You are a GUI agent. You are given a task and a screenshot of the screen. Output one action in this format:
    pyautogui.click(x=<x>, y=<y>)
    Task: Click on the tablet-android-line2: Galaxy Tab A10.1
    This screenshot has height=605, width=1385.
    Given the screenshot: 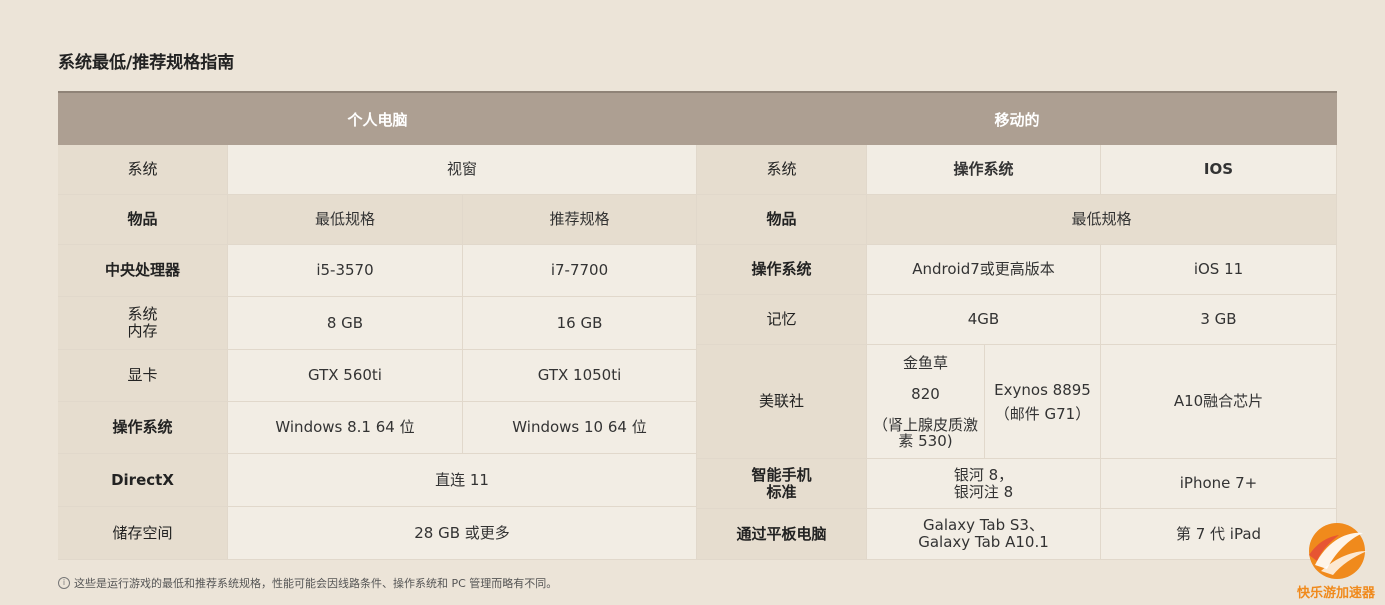 What is the action you would take?
    pyautogui.click(x=983, y=542)
    